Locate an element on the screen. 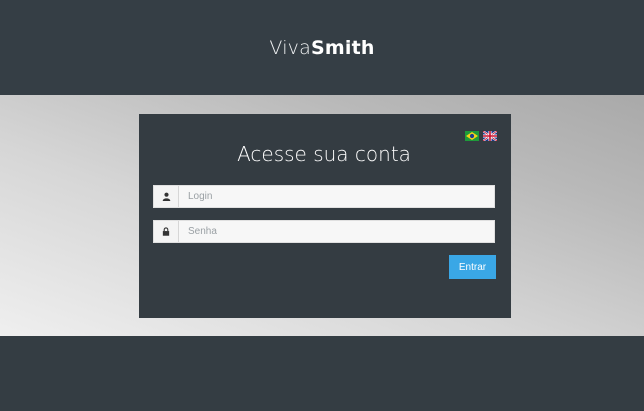  uk-flag-icon is located at coordinates (490, 136).